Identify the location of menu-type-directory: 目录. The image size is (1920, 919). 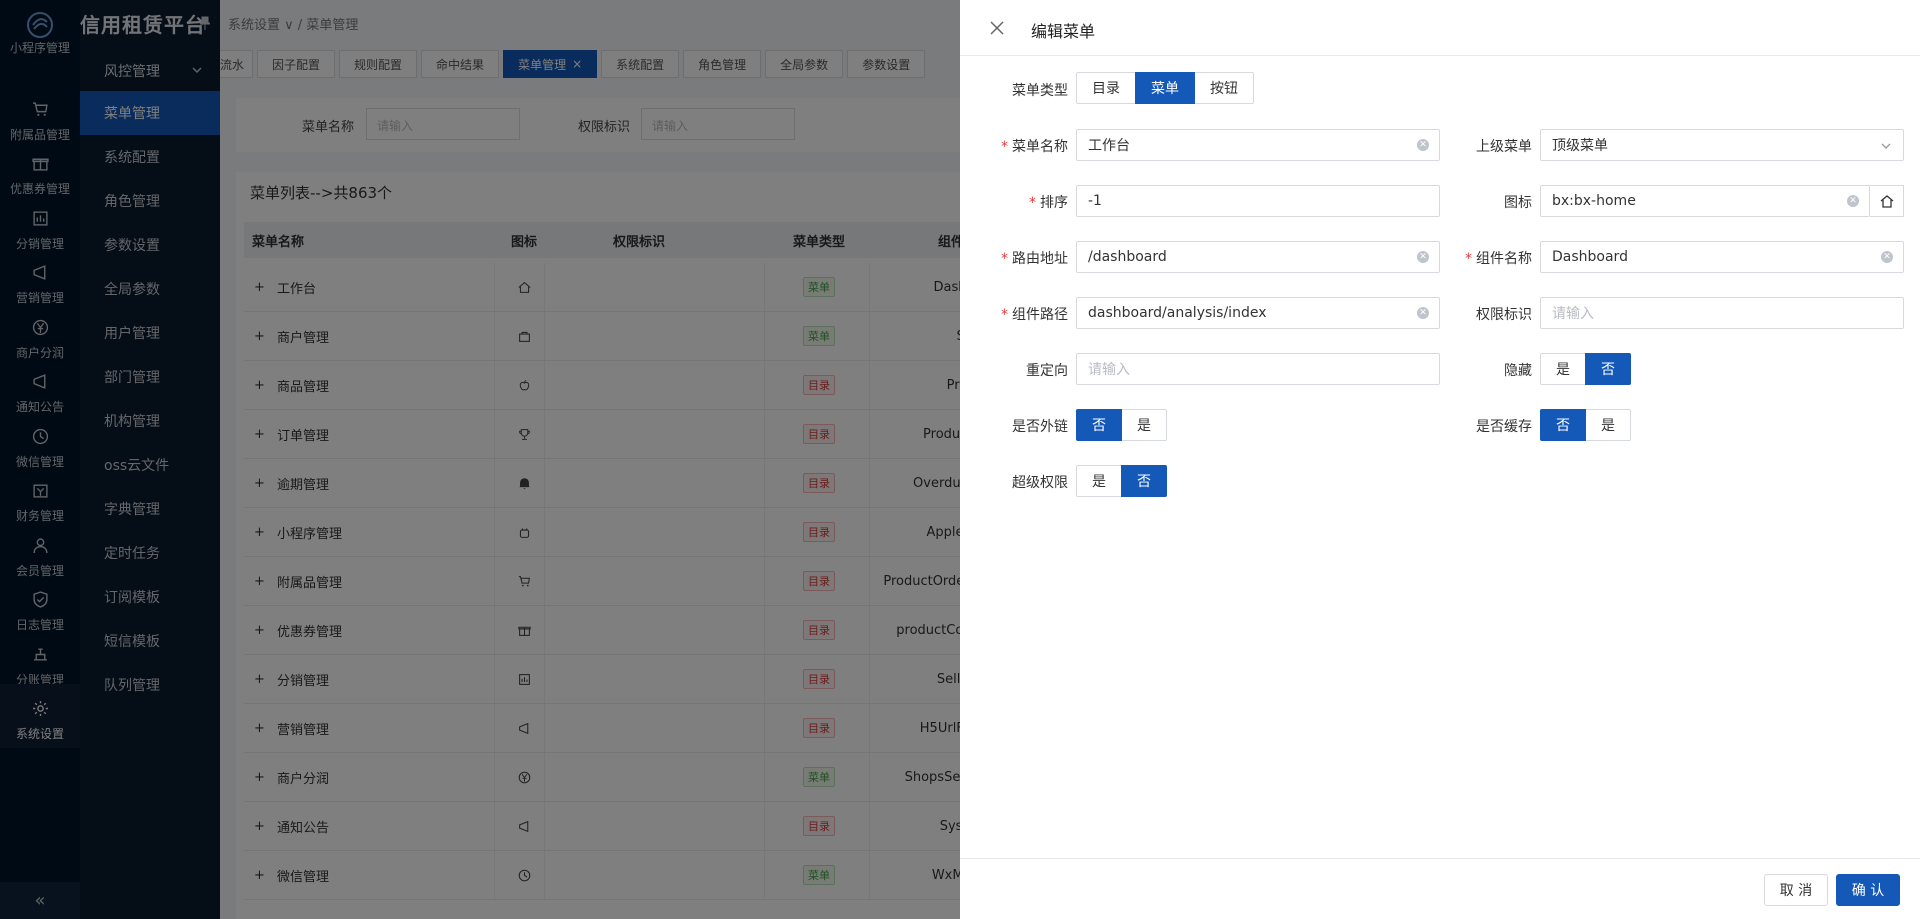
(1106, 88).